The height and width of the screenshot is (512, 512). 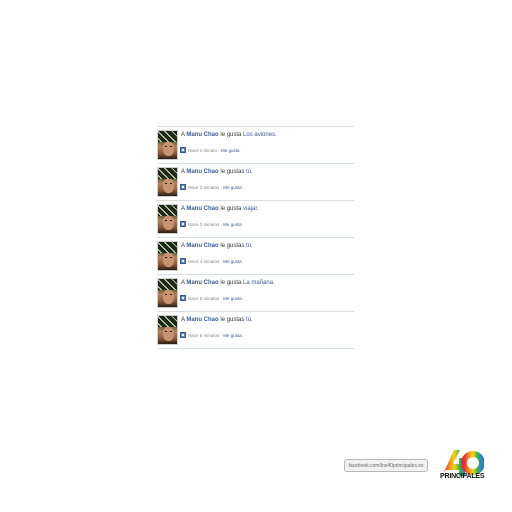 I want to click on story-text: A Manu Chao le gusta Los aviones., so click(x=229, y=135).